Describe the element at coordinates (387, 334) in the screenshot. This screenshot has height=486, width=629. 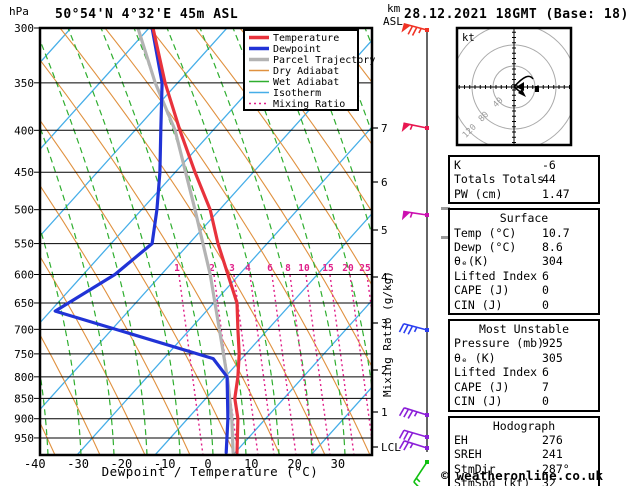
I see `mixing-ratio-axis-title: Mixing Ratio (g/kg)` at that location.